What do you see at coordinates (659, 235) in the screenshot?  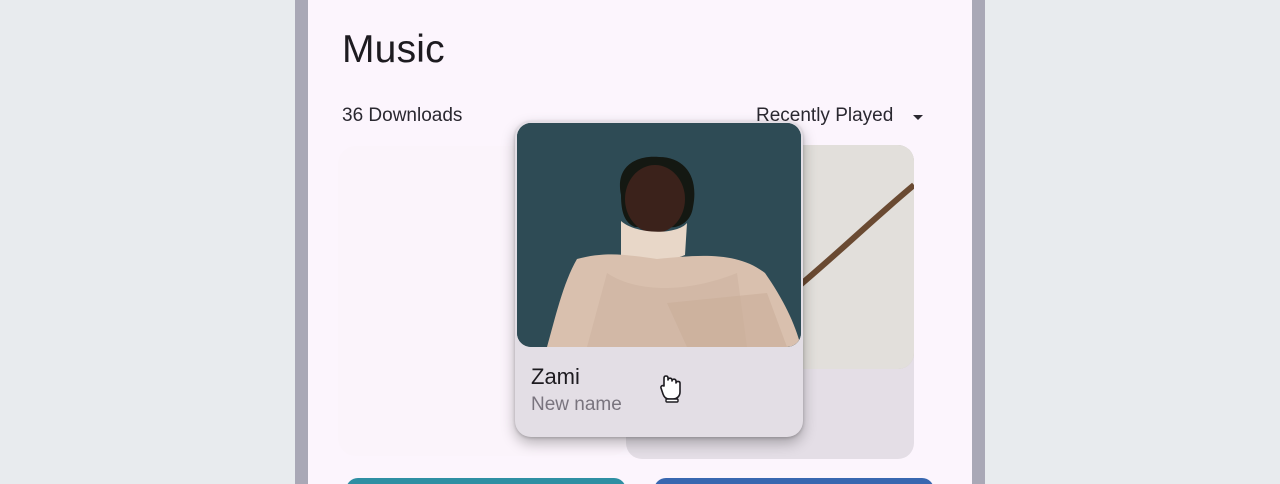 I see `album-art-zami` at bounding box center [659, 235].